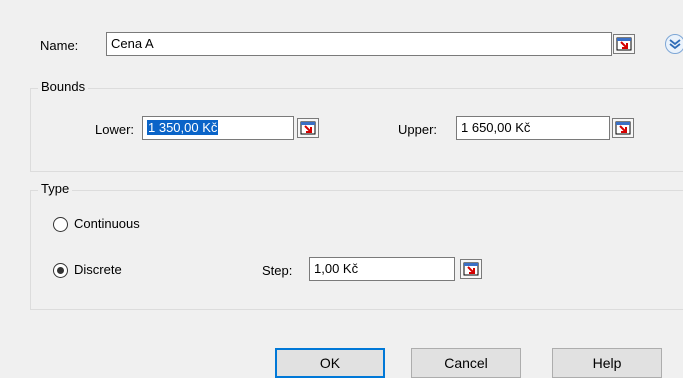 Image resolution: width=683 pixels, height=378 pixels. What do you see at coordinates (115, 129) in the screenshot?
I see `lower-label: Lower:` at bounding box center [115, 129].